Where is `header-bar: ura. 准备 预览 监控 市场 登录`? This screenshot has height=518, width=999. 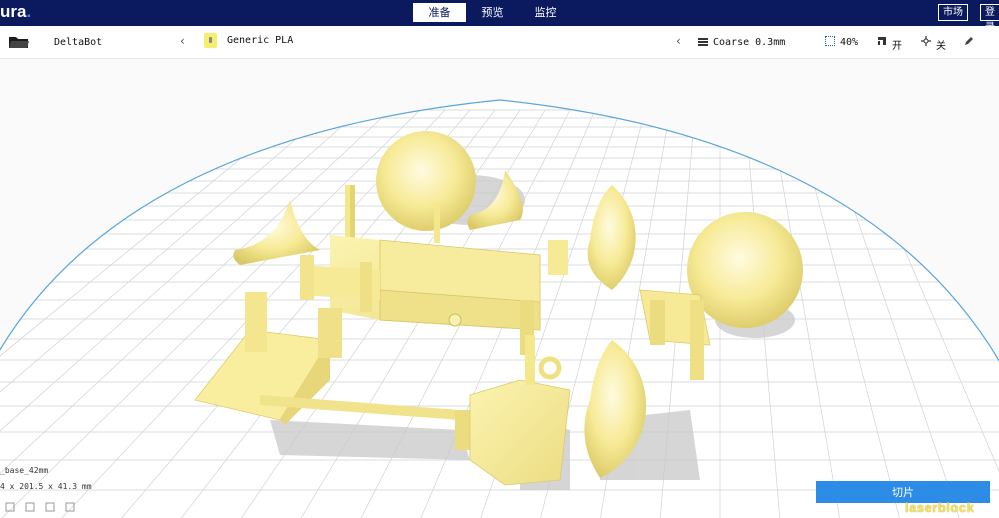 header-bar: ura. 准备 预览 监控 市场 登录 is located at coordinates (499, 16).